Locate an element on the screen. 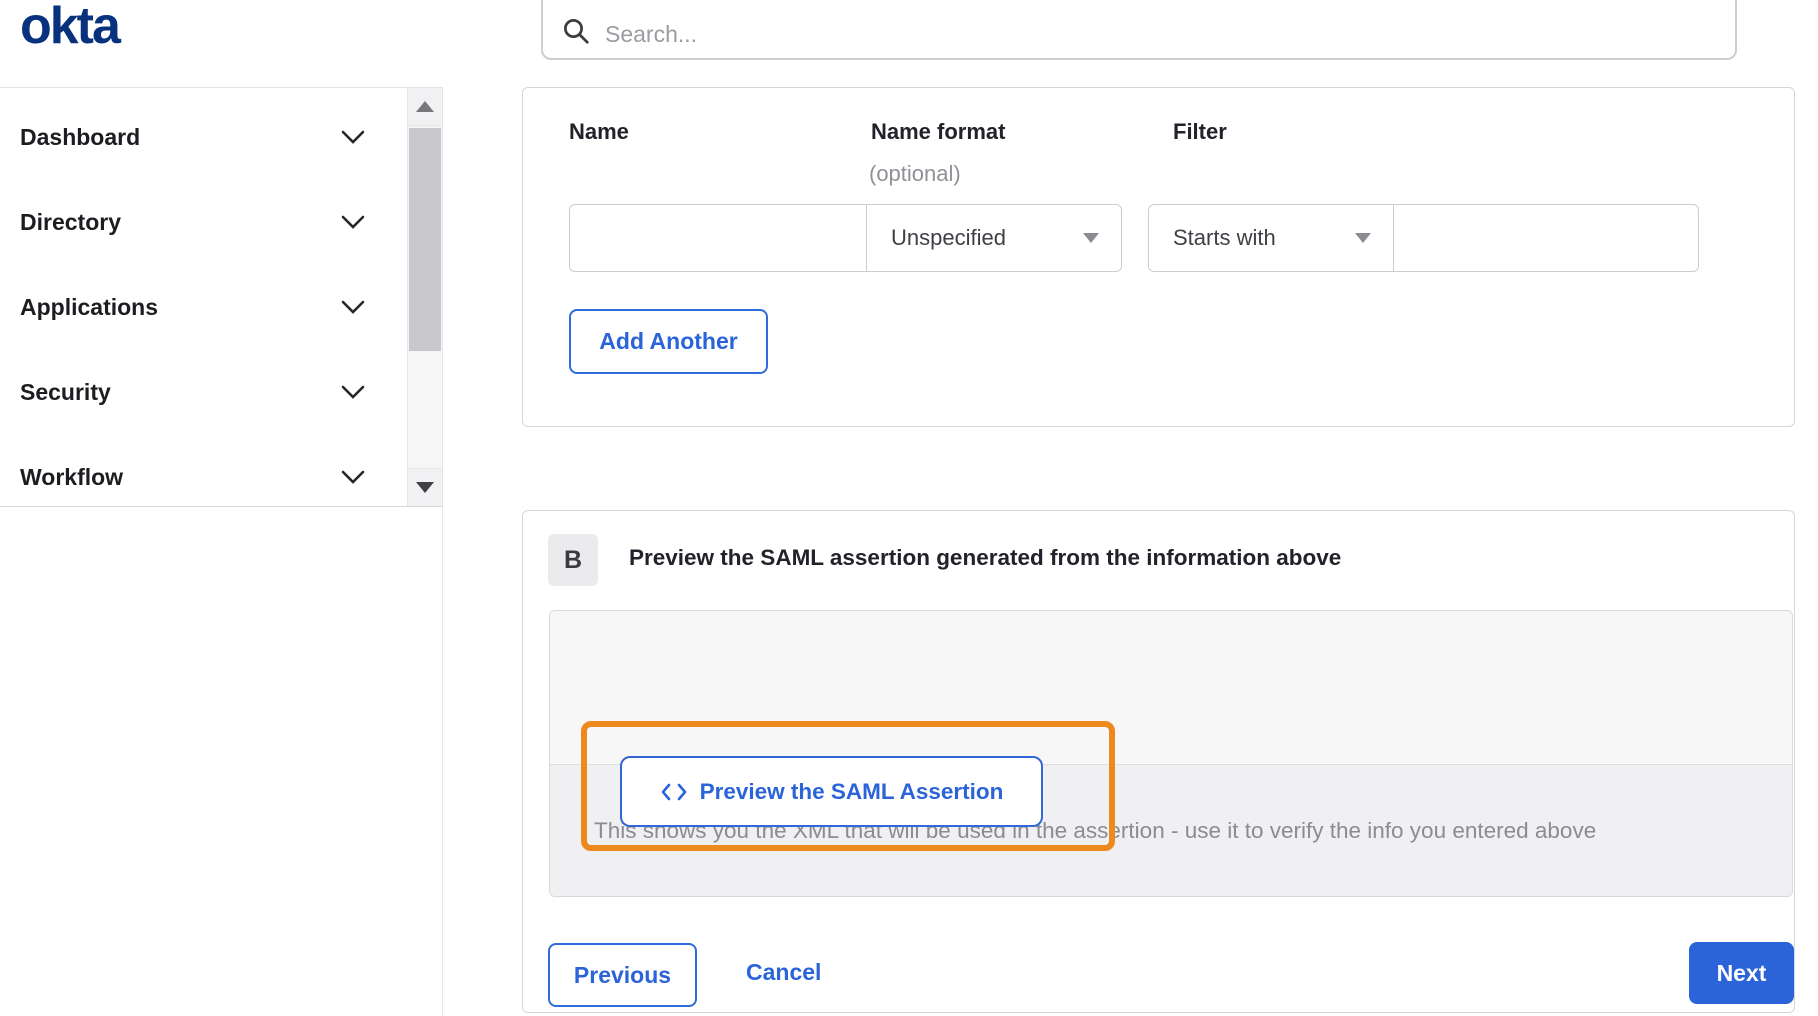 The height and width of the screenshot is (1016, 1818). code-icon is located at coordinates (673, 791).